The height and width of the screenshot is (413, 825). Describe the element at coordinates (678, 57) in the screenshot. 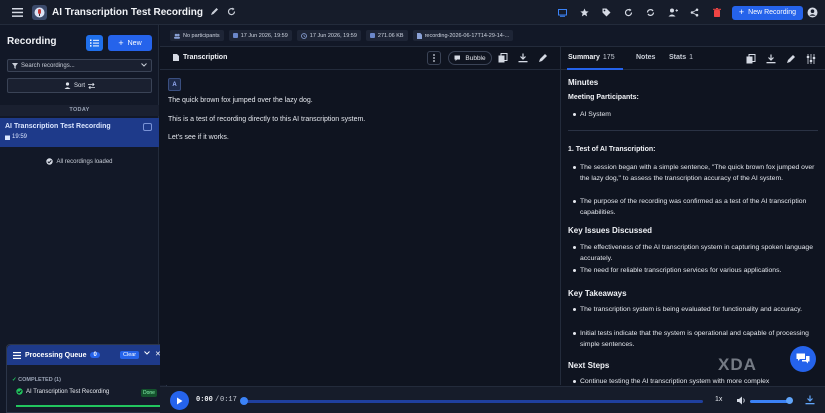

I see `tab-stats-label: Stats` at that location.